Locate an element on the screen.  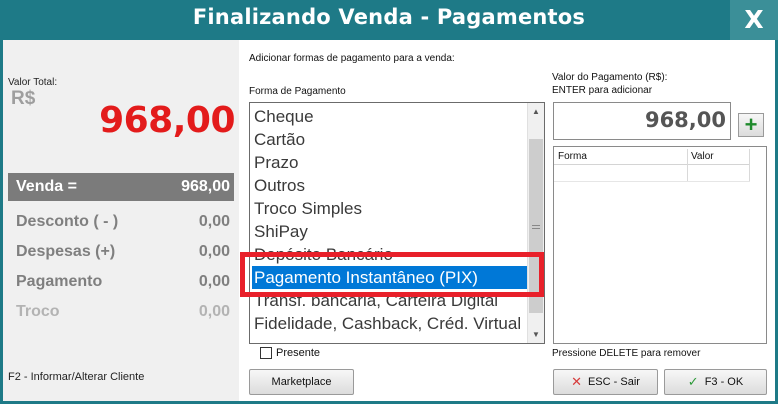
marketplace-button: Marketplace is located at coordinates (301, 382).